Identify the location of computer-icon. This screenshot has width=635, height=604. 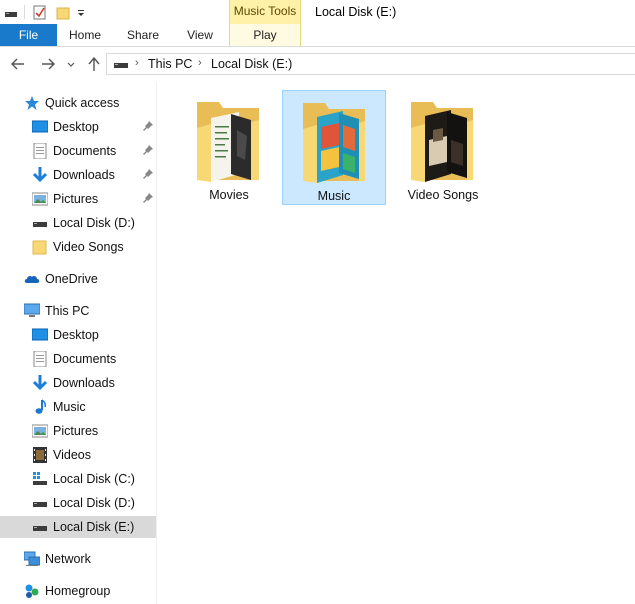
(32, 310).